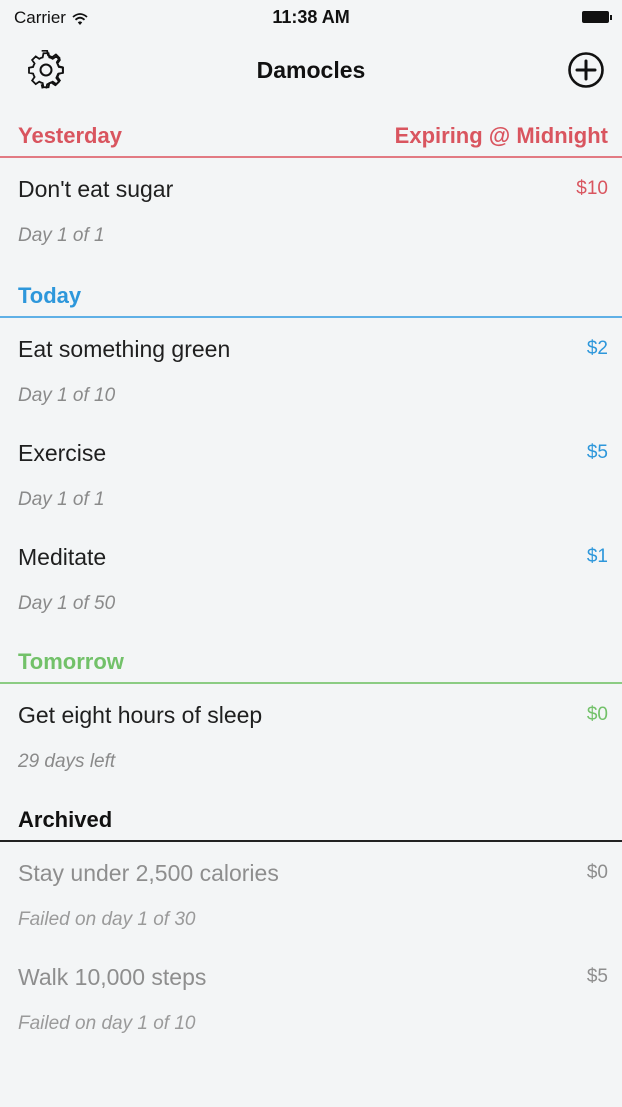 This screenshot has width=622, height=1107. What do you see at coordinates (311, 819) in the screenshot?
I see `section-header-archived: Archived` at bounding box center [311, 819].